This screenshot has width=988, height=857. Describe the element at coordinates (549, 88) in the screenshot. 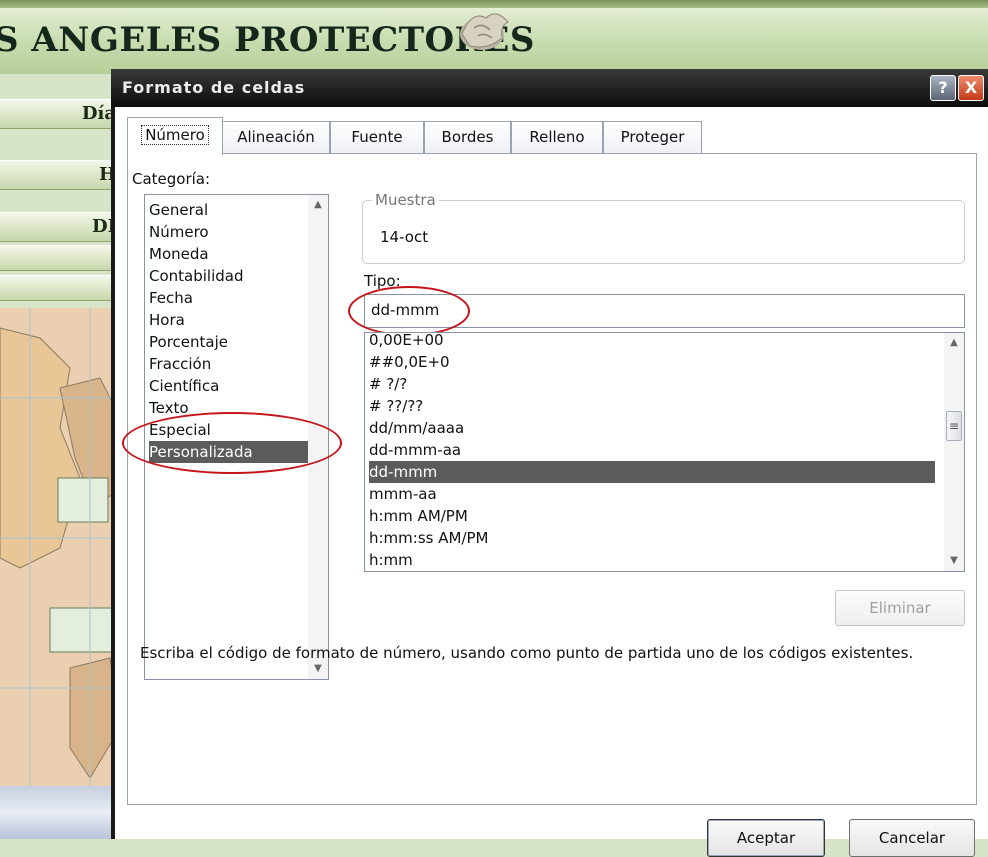

I see `dialog-titlebar: Formato de celdas ? X` at that location.